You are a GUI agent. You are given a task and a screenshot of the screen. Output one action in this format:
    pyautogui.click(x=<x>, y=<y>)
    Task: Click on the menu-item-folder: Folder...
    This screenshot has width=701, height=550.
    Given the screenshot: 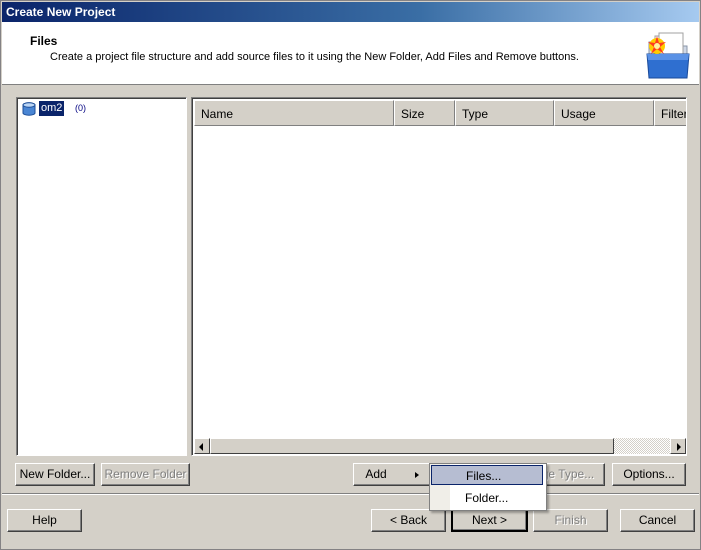 What is the action you would take?
    pyautogui.click(x=487, y=498)
    